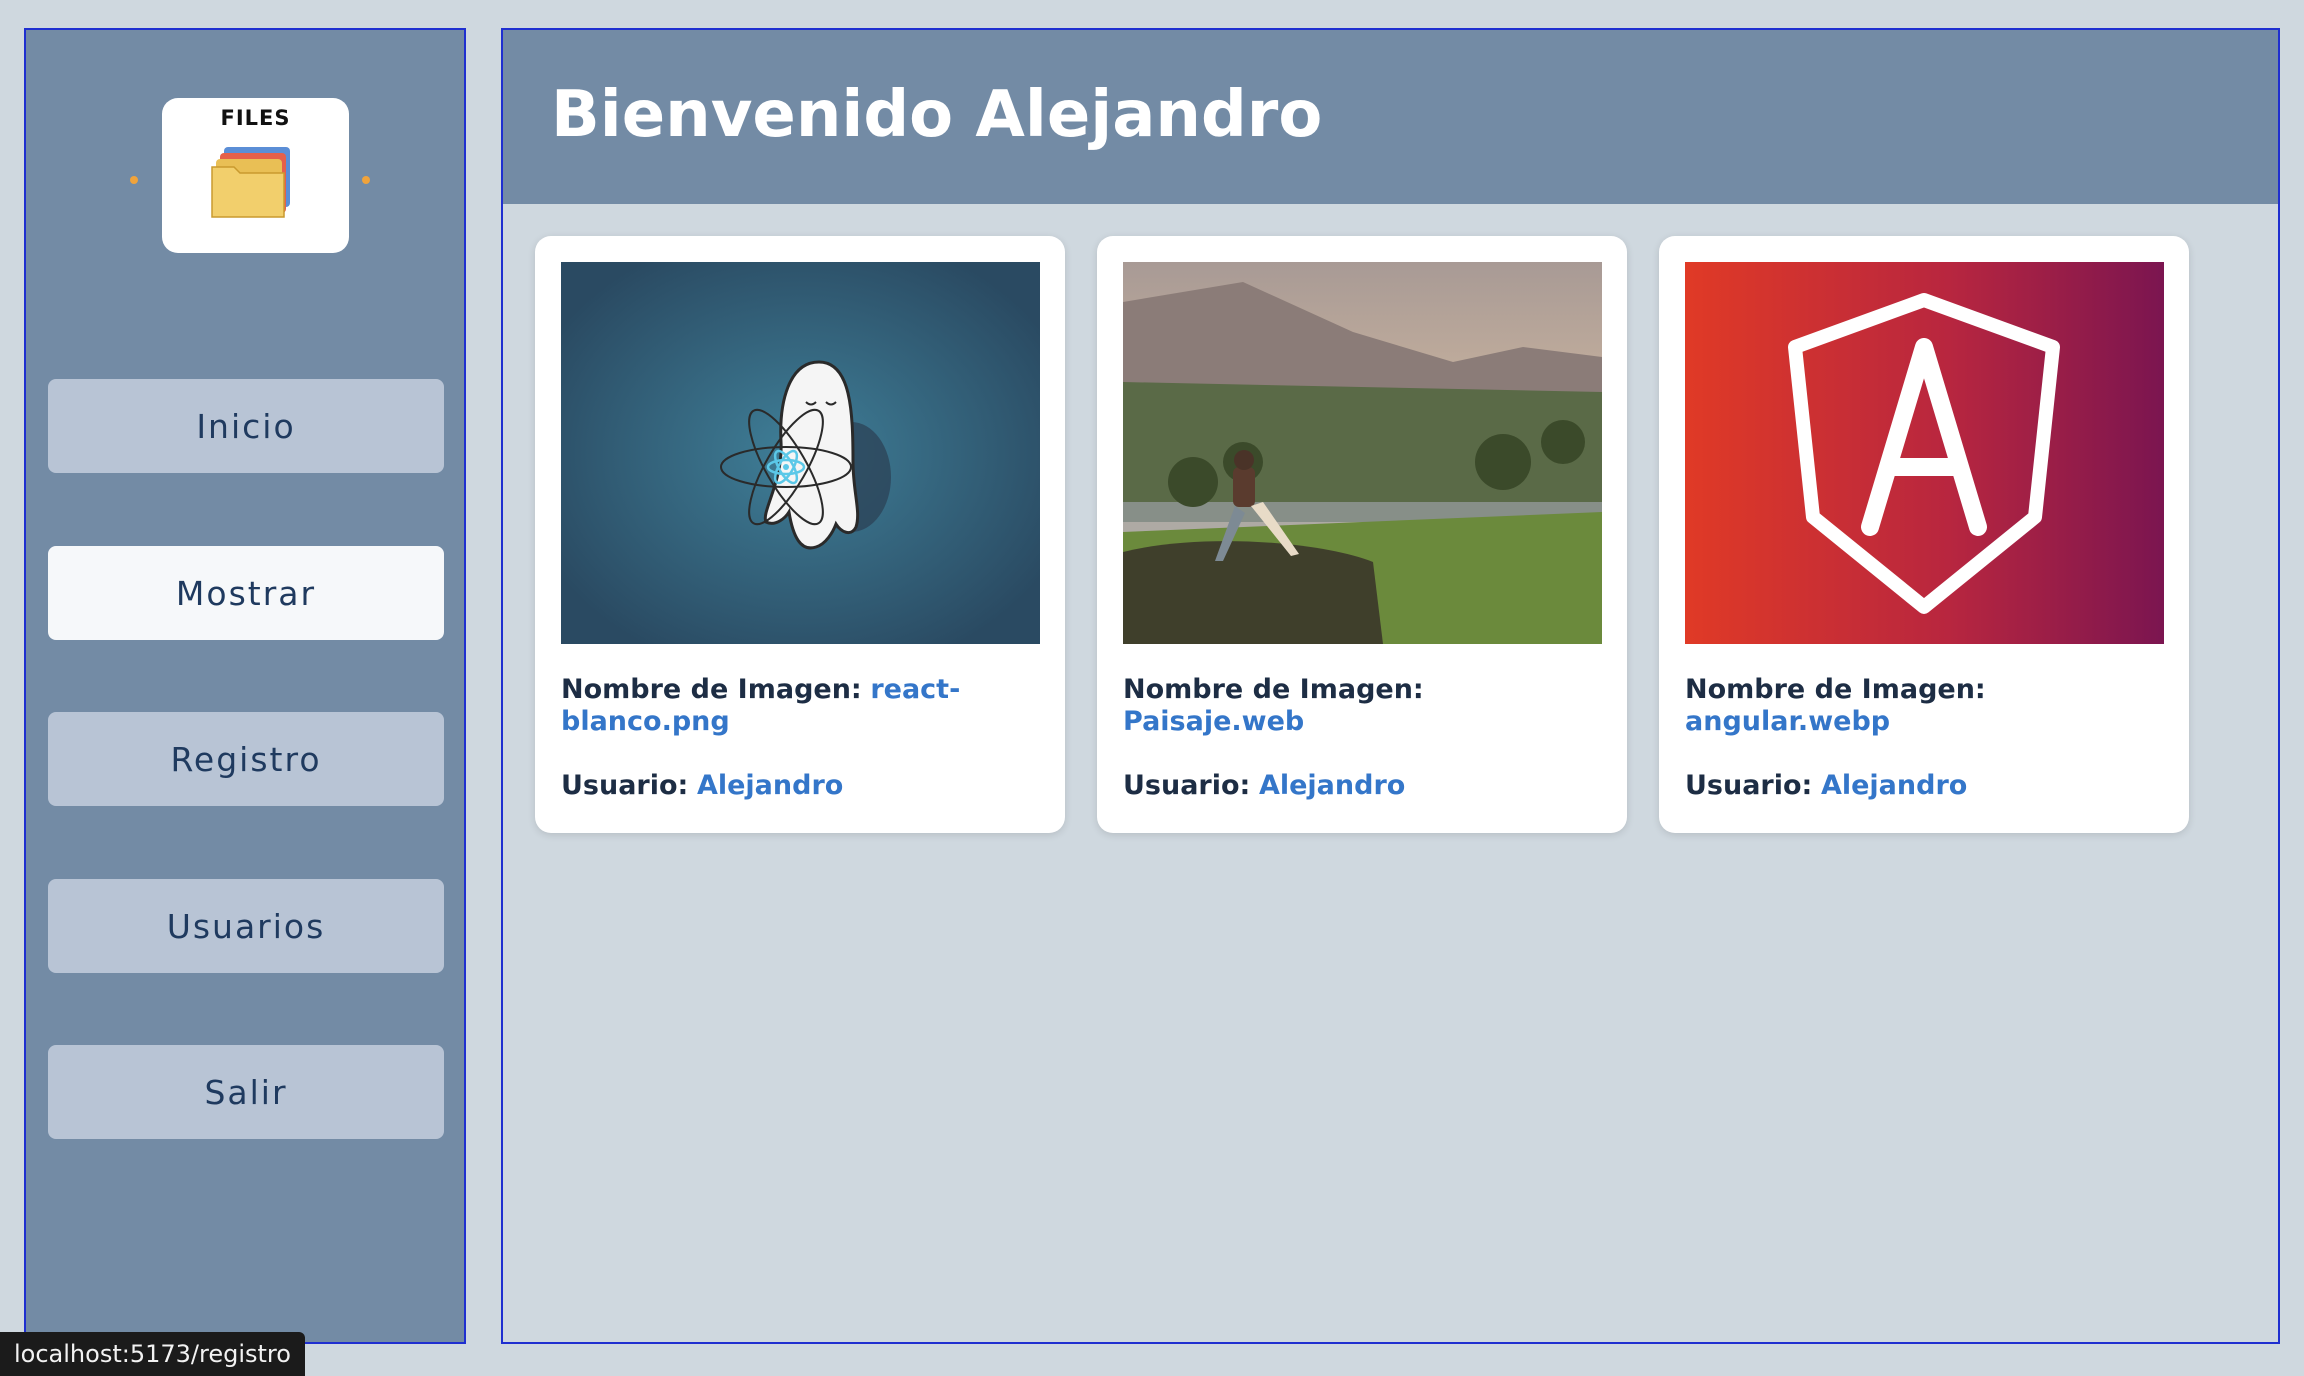  Describe the element at coordinates (1362, 706) in the screenshot. I see `image-name-row: Nombre de Imagen: Paisaje.web` at that location.